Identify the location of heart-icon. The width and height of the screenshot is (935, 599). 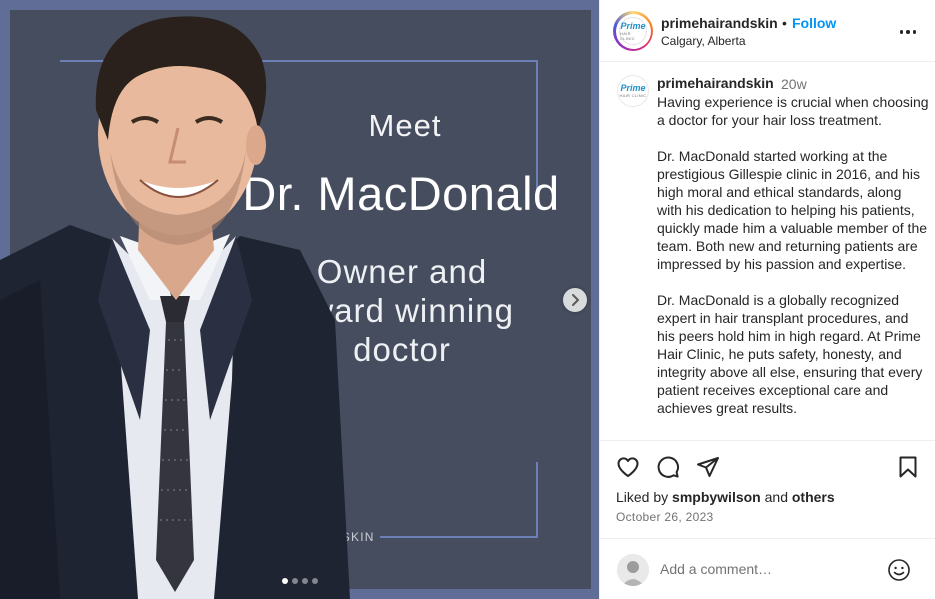
(628, 467).